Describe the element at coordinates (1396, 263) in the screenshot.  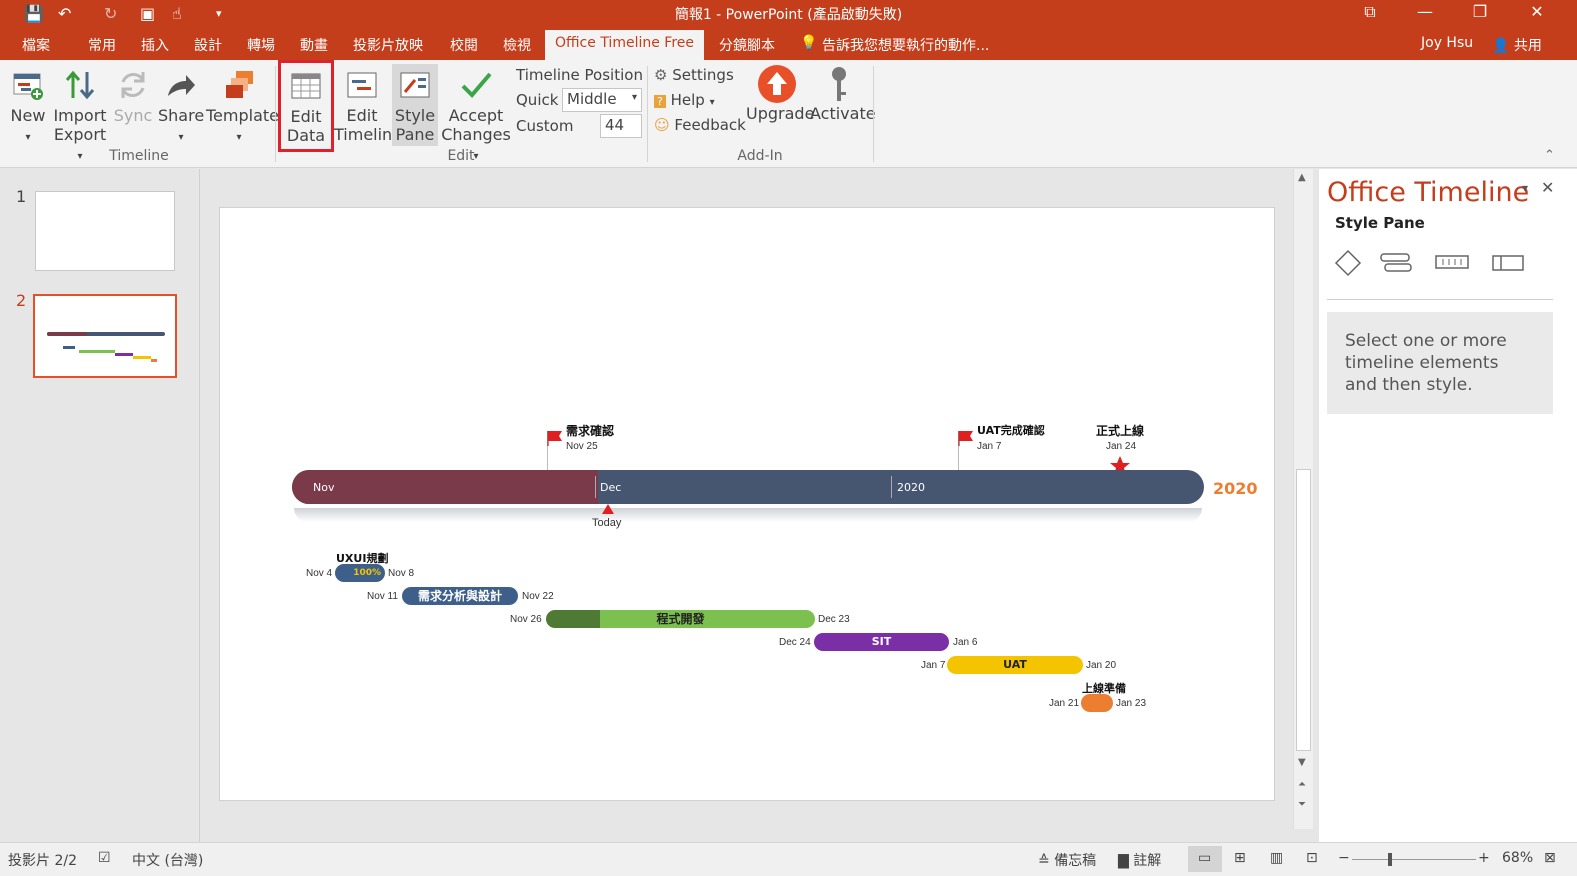
I see `task-style-icon` at that location.